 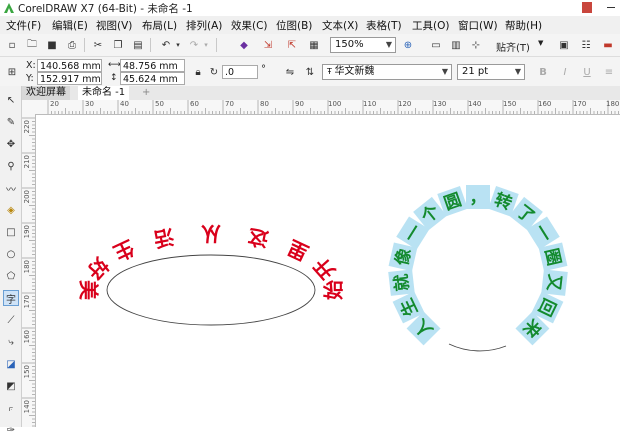 I want to click on crop-tool-icon: ✥, so click(x=11, y=144).